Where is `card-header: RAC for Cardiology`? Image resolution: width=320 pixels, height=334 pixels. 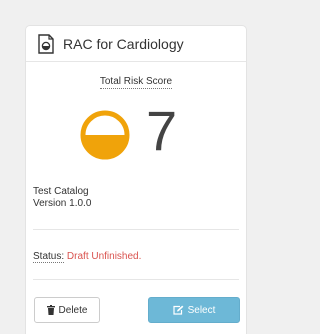 card-header: RAC for Cardiology is located at coordinates (136, 44).